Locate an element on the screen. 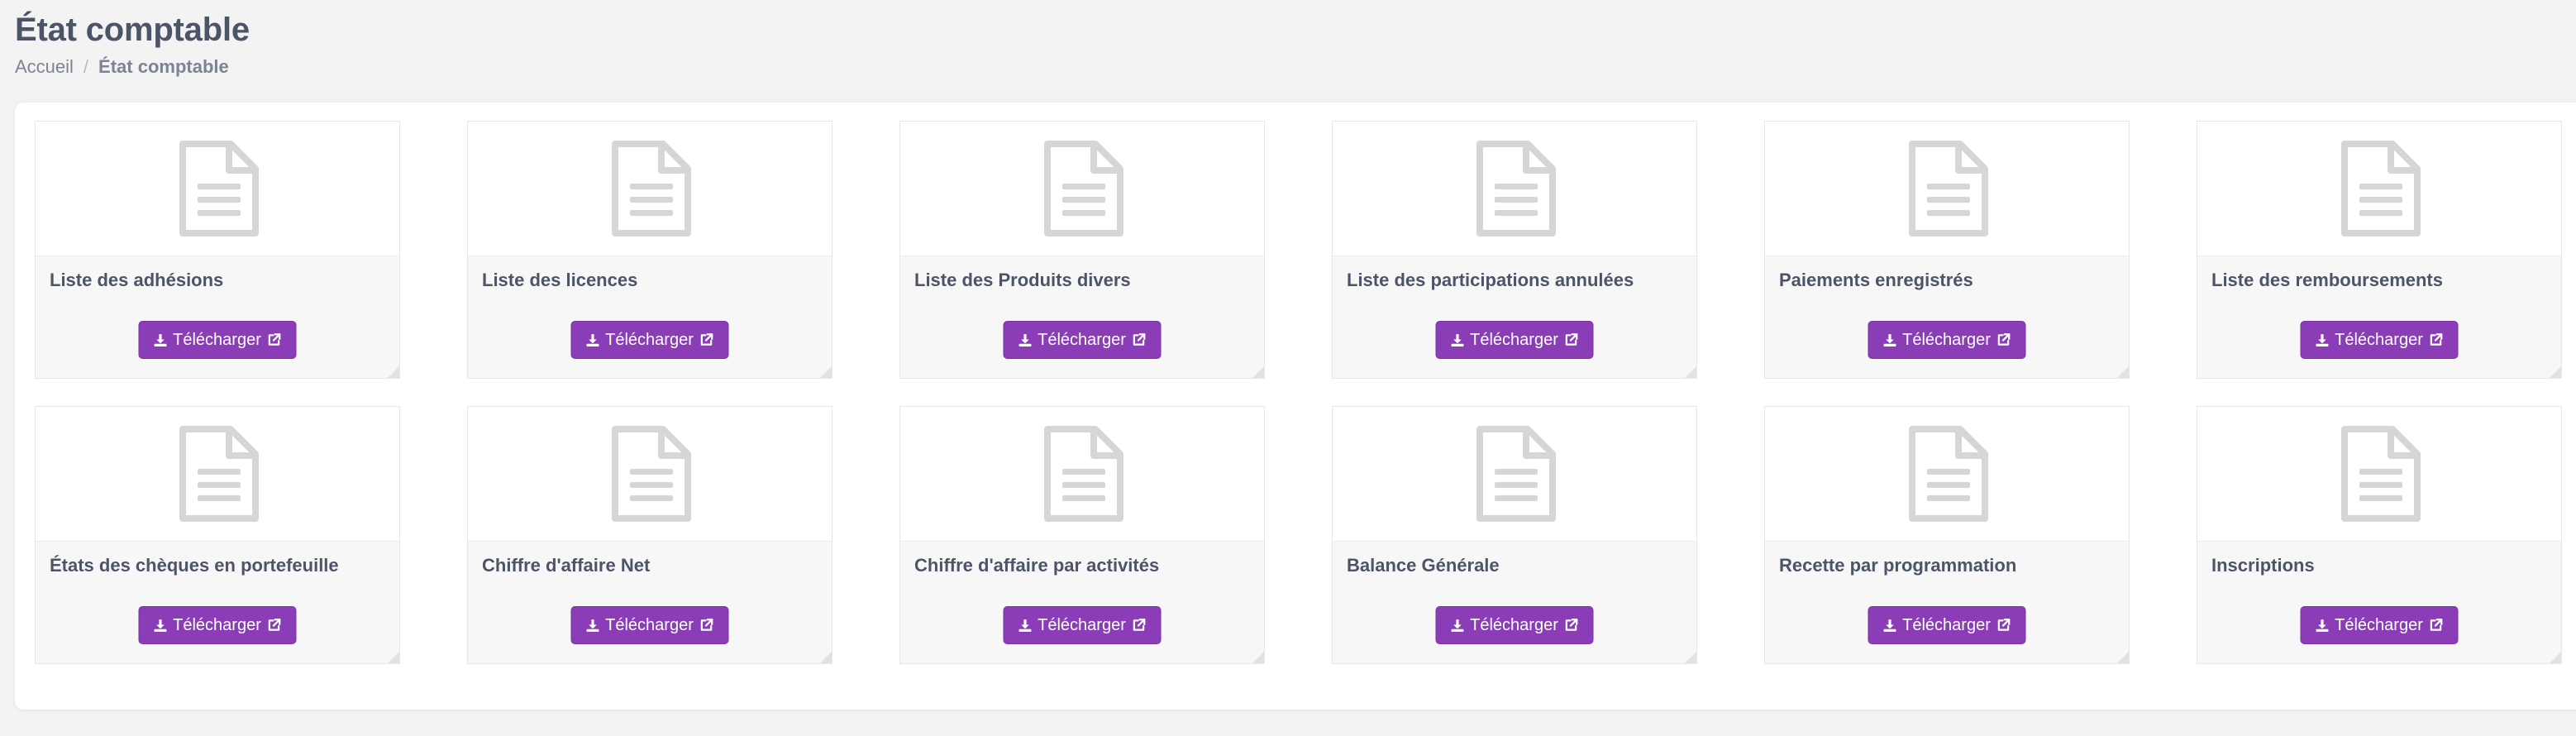 Image resolution: width=2576 pixels, height=736 pixels. report-title: Liste des licences is located at coordinates (560, 280).